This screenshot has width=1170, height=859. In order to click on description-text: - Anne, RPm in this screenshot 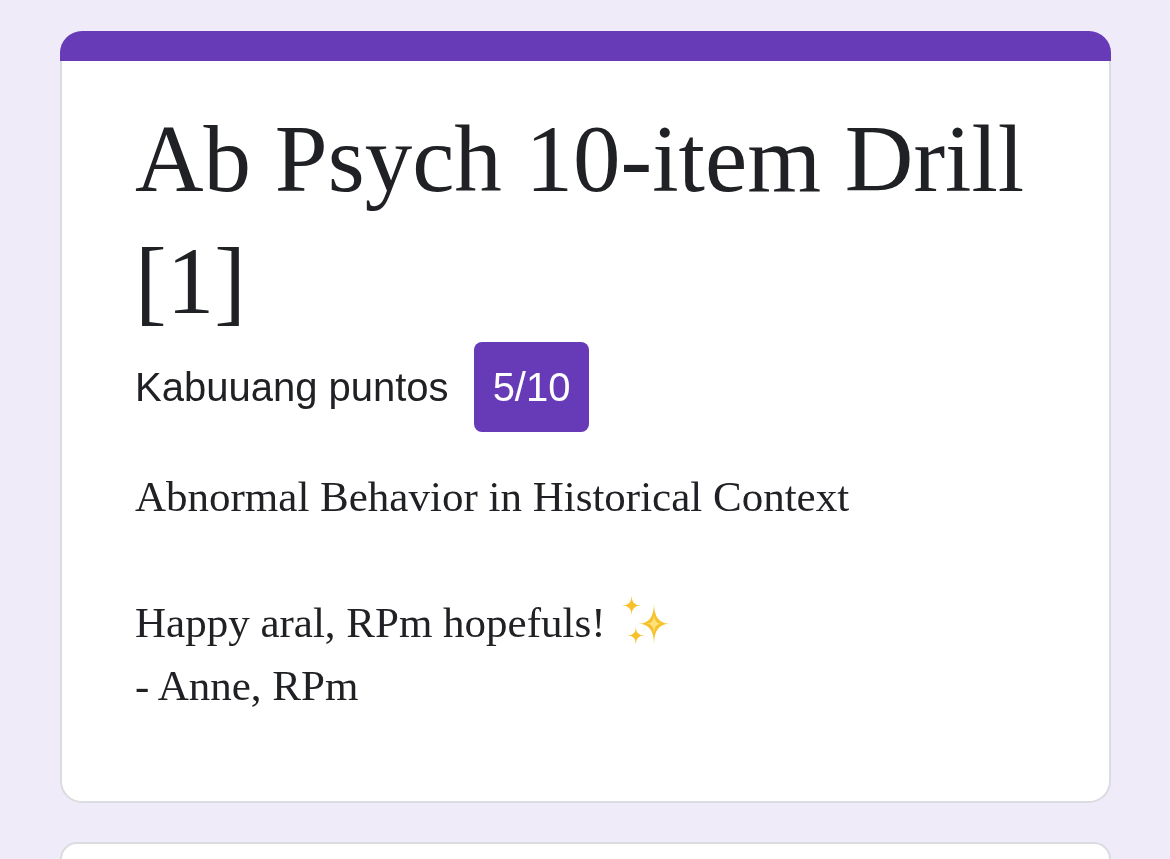, I will do `click(247, 686)`.